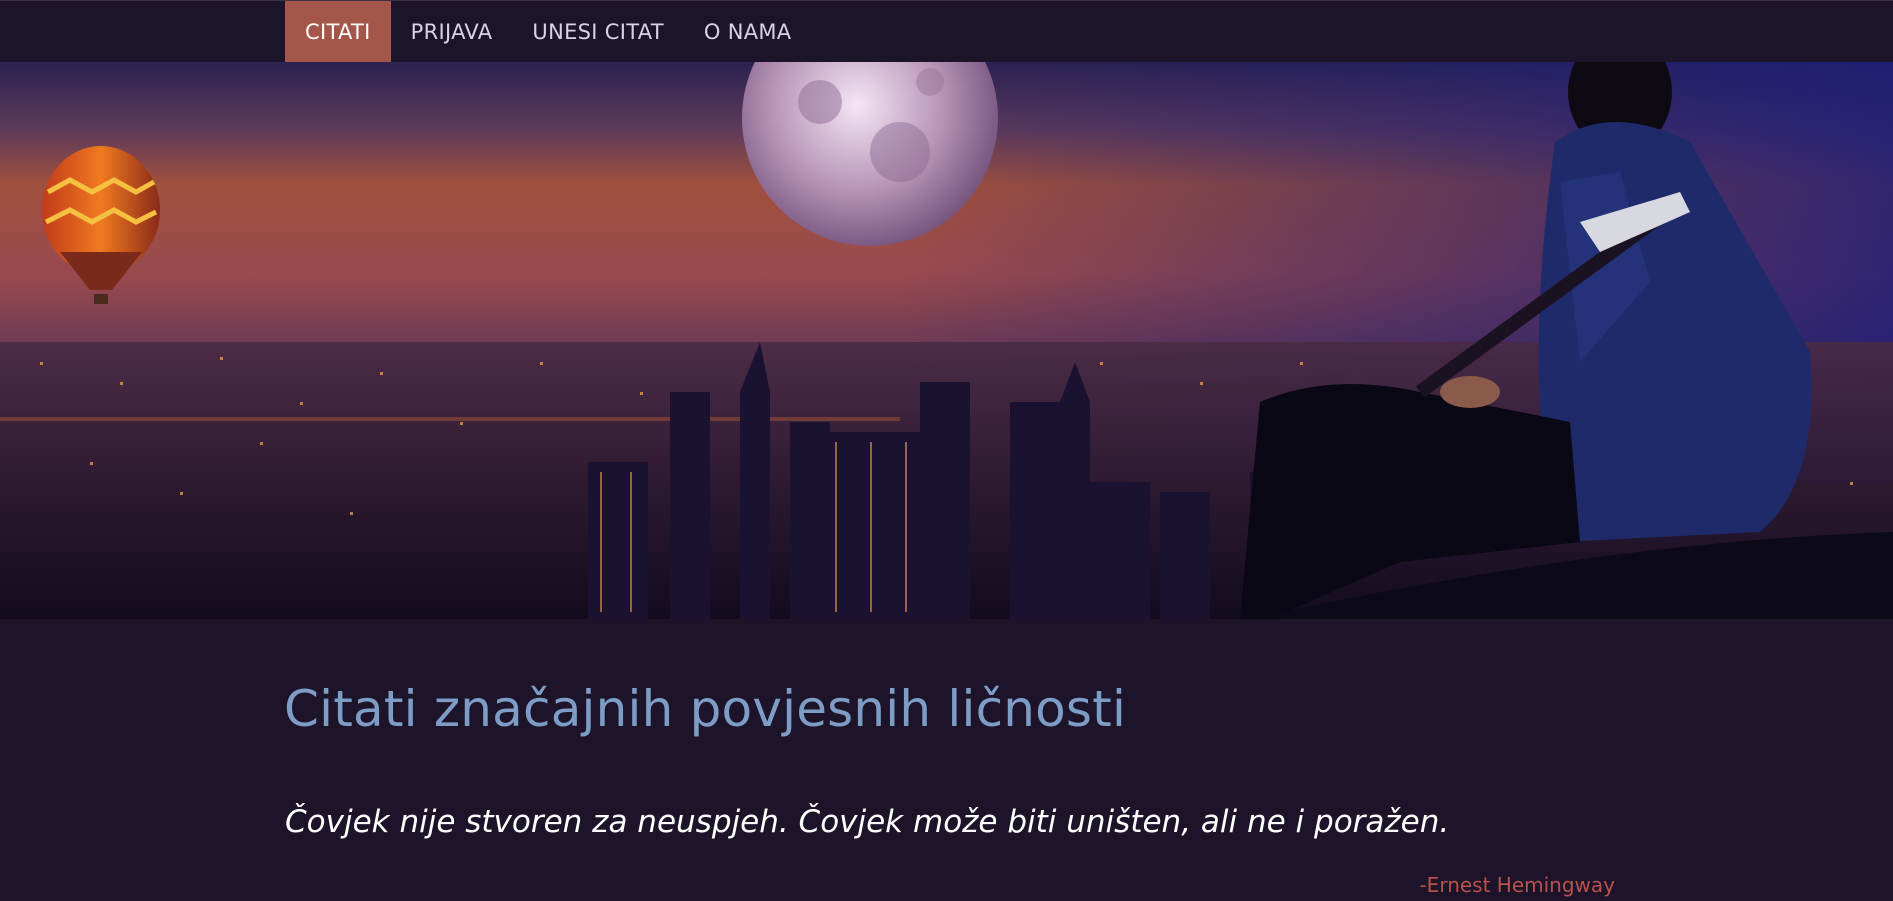  I want to click on nav-item-citati: CITATI, so click(338, 32).